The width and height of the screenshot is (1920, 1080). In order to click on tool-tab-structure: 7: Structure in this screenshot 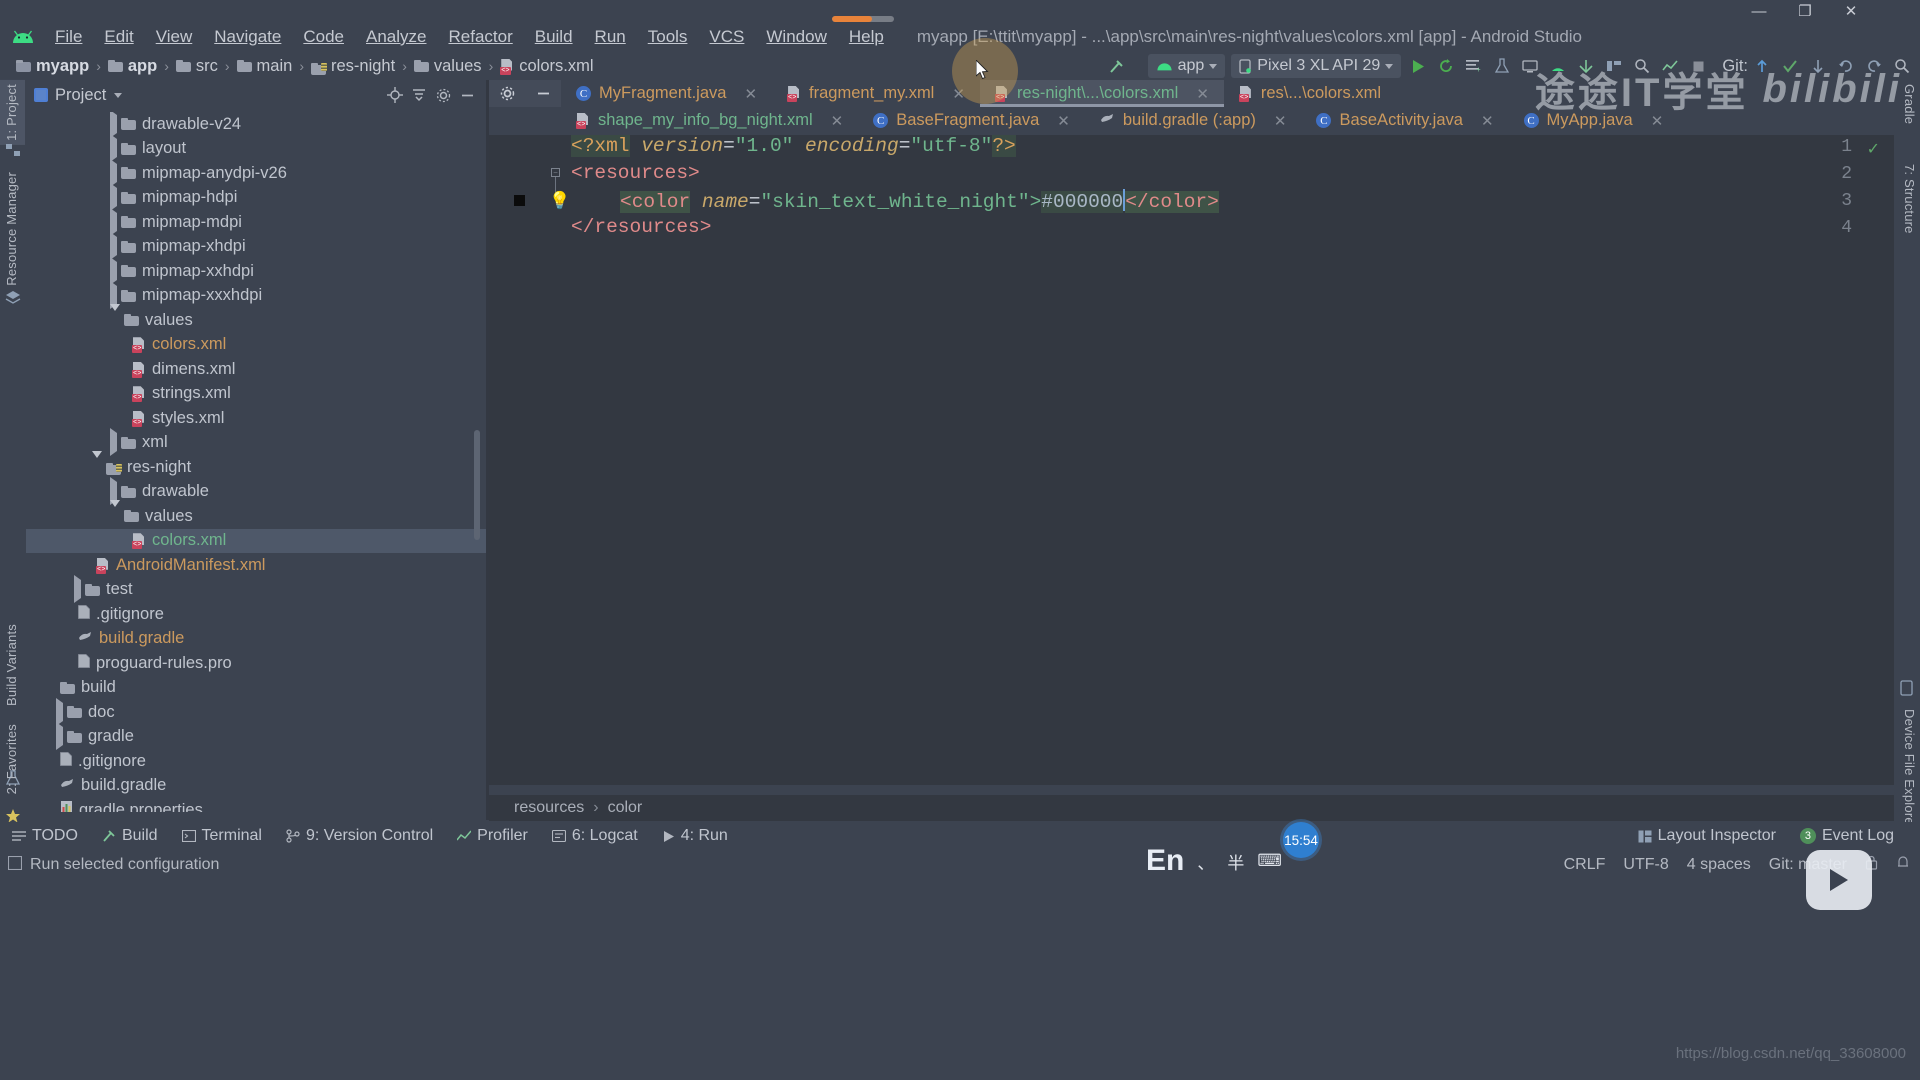, I will do `click(1908, 199)`.